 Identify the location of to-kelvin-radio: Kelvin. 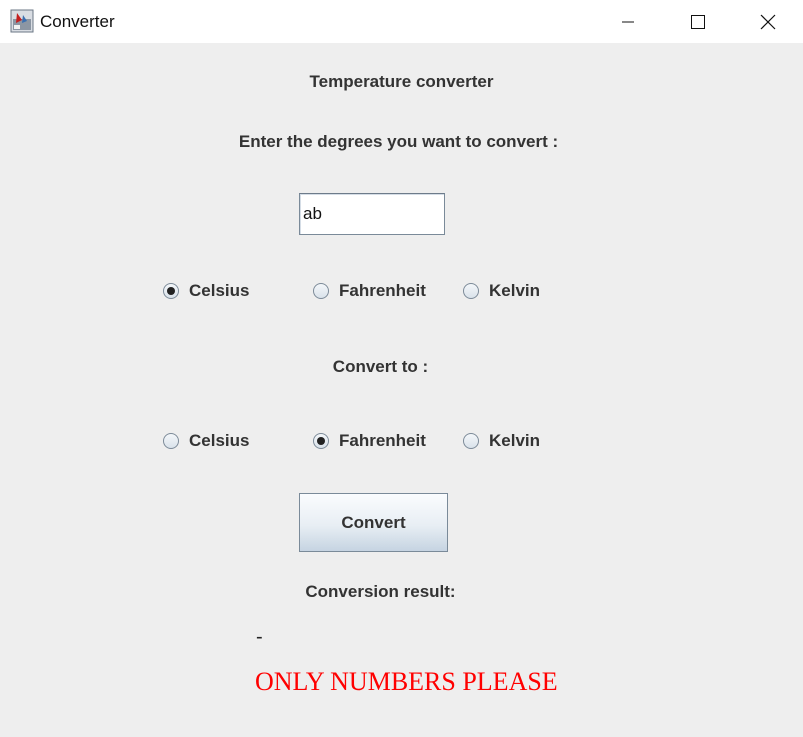
(501, 441).